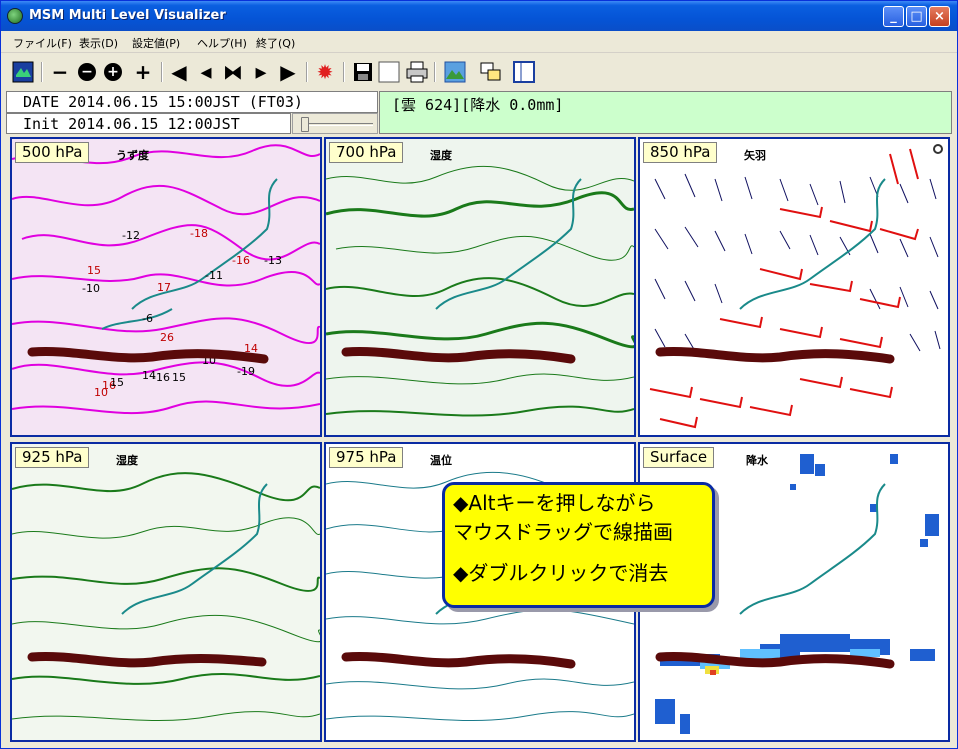 The height and width of the screenshot is (749, 958). What do you see at coordinates (578, 545) in the screenshot?
I see `instruction-callout: ◆Altキーを押しながら マウスドラッグで線描画 ◆ダブルクリックで消去` at bounding box center [578, 545].